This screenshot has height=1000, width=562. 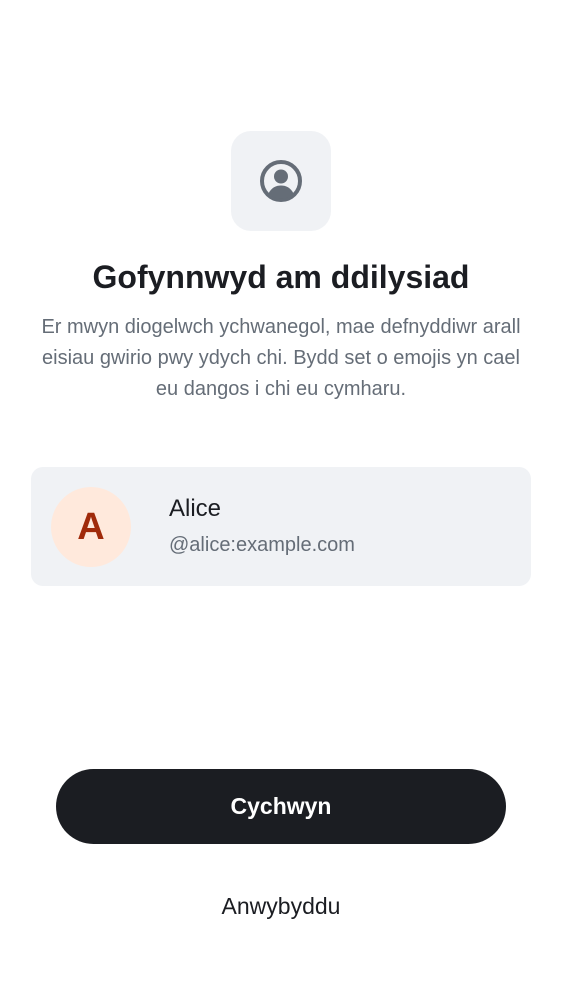 What do you see at coordinates (281, 906) in the screenshot?
I see `ignore-button: Anwybyddu` at bounding box center [281, 906].